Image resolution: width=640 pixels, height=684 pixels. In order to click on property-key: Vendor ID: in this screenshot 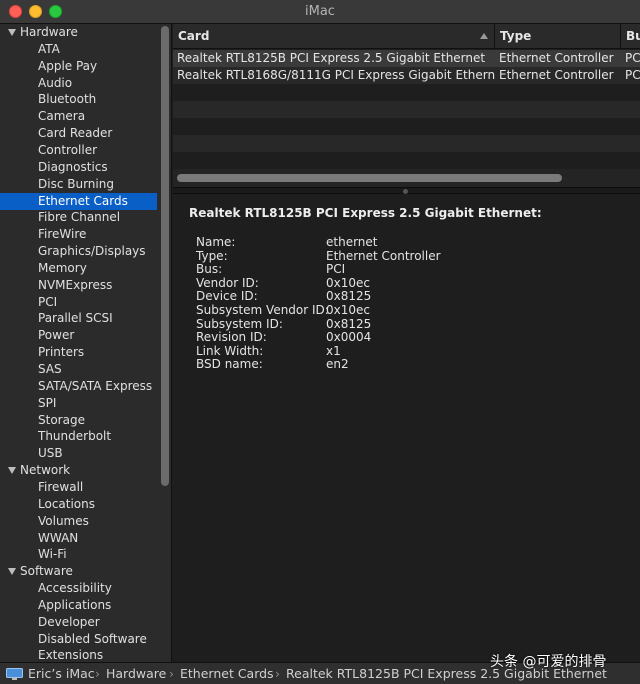, I will do `click(227, 283)`.